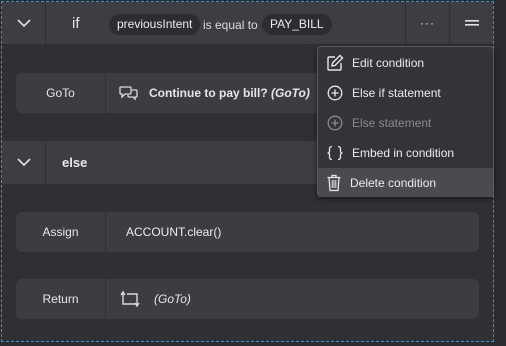 This screenshot has width=506, height=346. I want to click on menu-item-edit-condition: Edit condition, so click(405, 62).